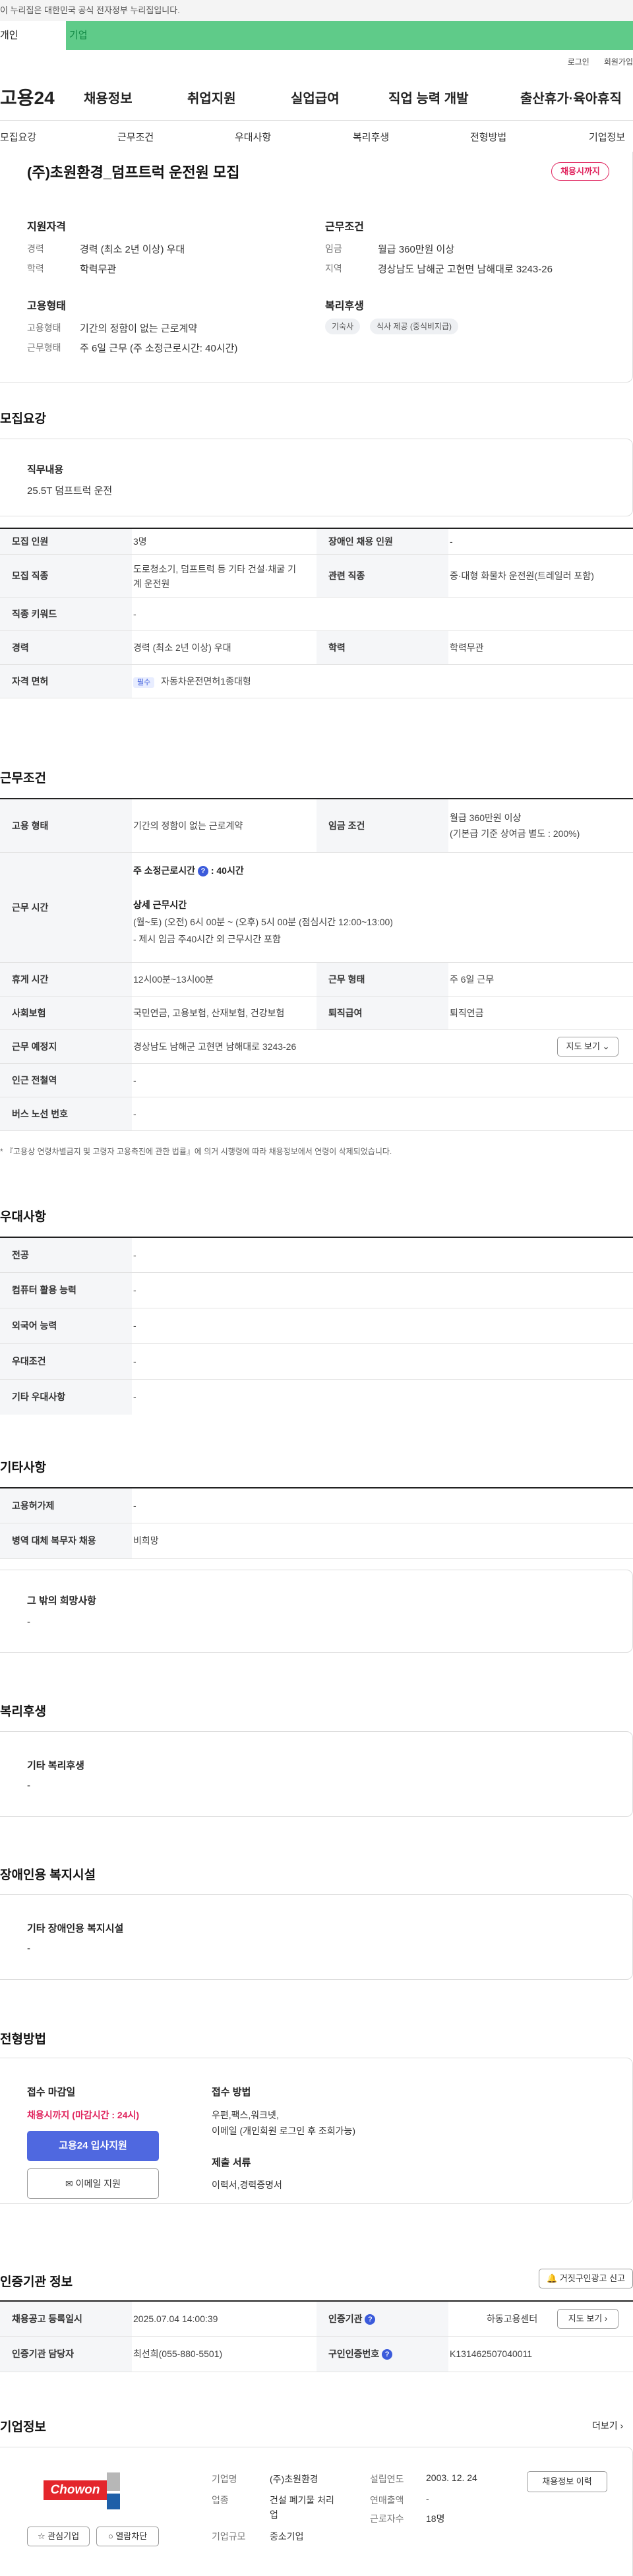 The image size is (633, 2576). What do you see at coordinates (284, 2131) in the screenshot?
I see `method-value-2: 이메일 (개인회원 로그인 후 조회가능)` at bounding box center [284, 2131].